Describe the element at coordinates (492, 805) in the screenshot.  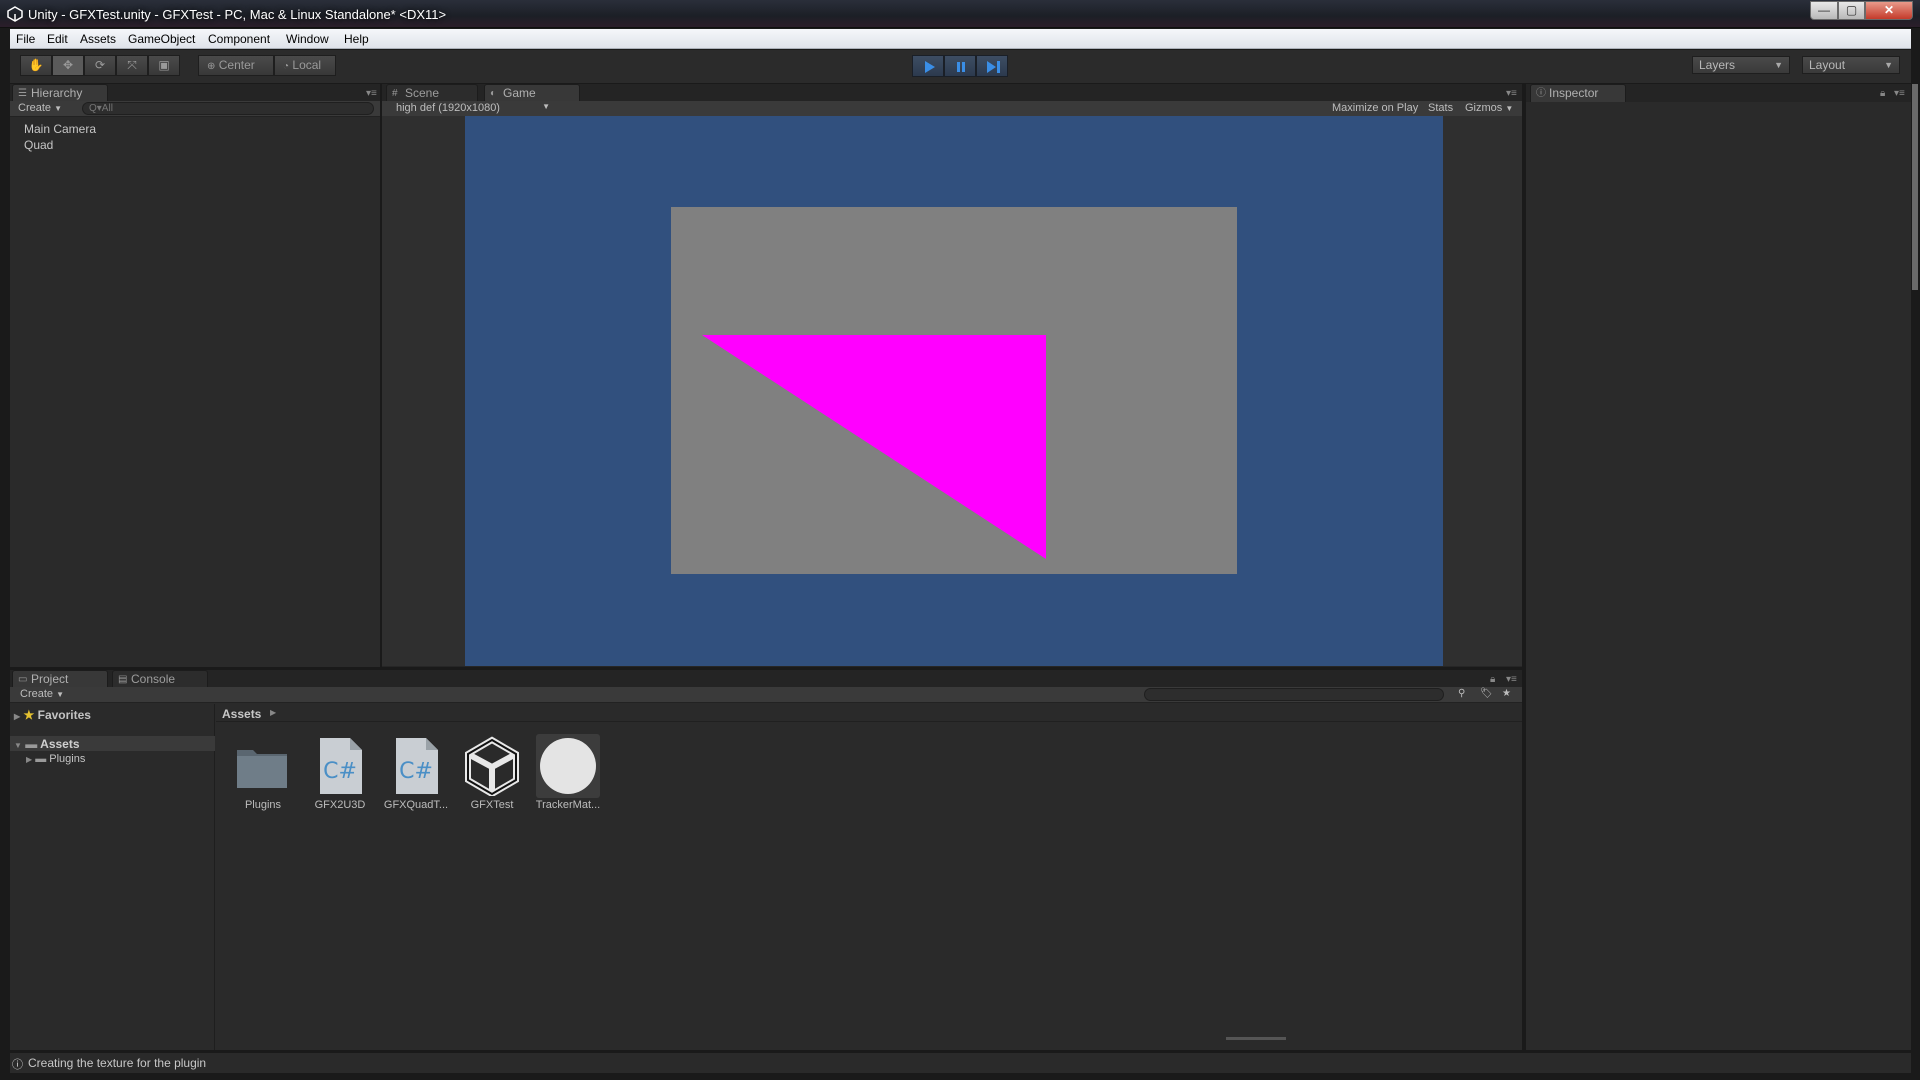
I see `asset-label-gfxtest: GFXTest` at that location.